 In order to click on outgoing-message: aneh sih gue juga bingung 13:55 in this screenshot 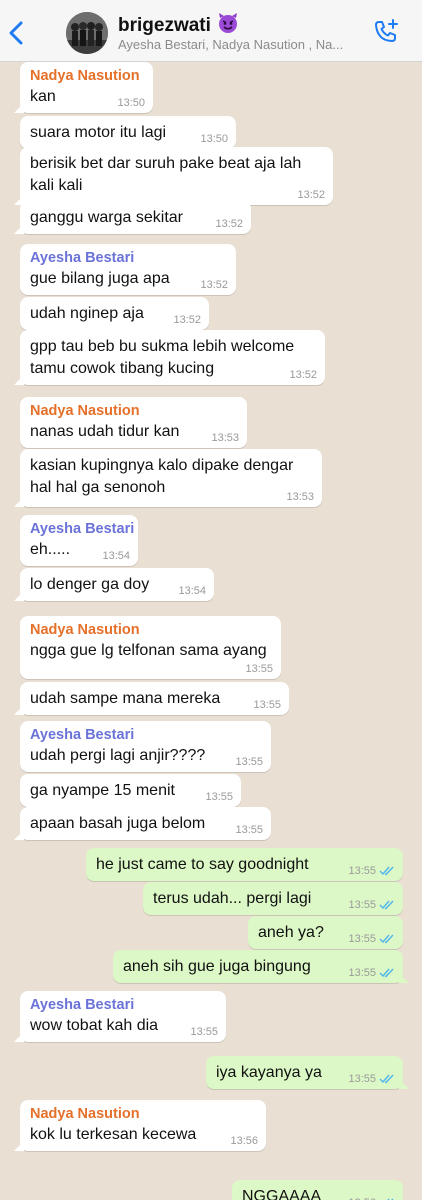, I will do `click(261, 966)`.